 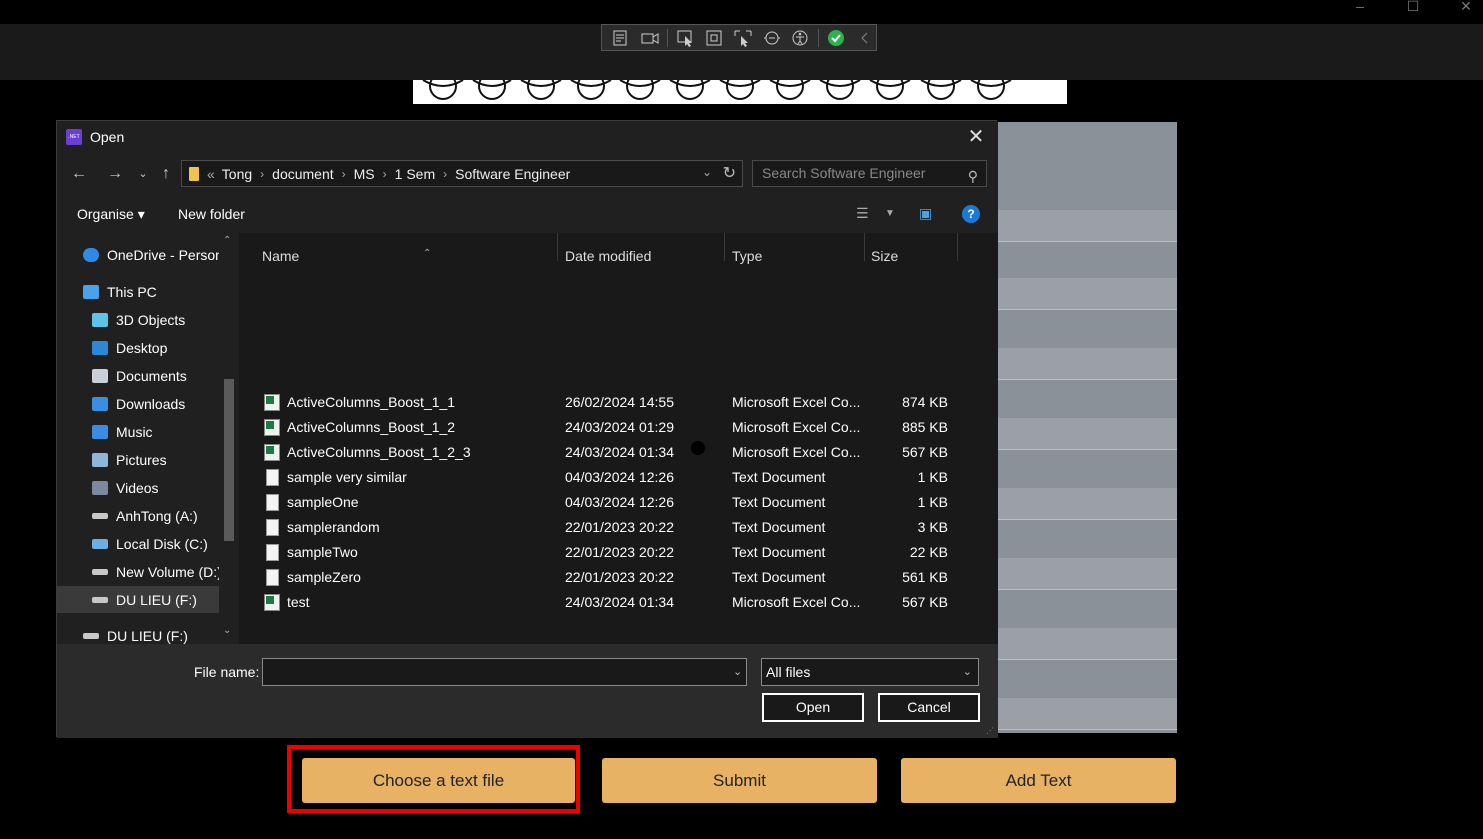 What do you see at coordinates (138, 599) in the screenshot?
I see `nav-item-drive-f-selected: DU LIEU (F:)` at bounding box center [138, 599].